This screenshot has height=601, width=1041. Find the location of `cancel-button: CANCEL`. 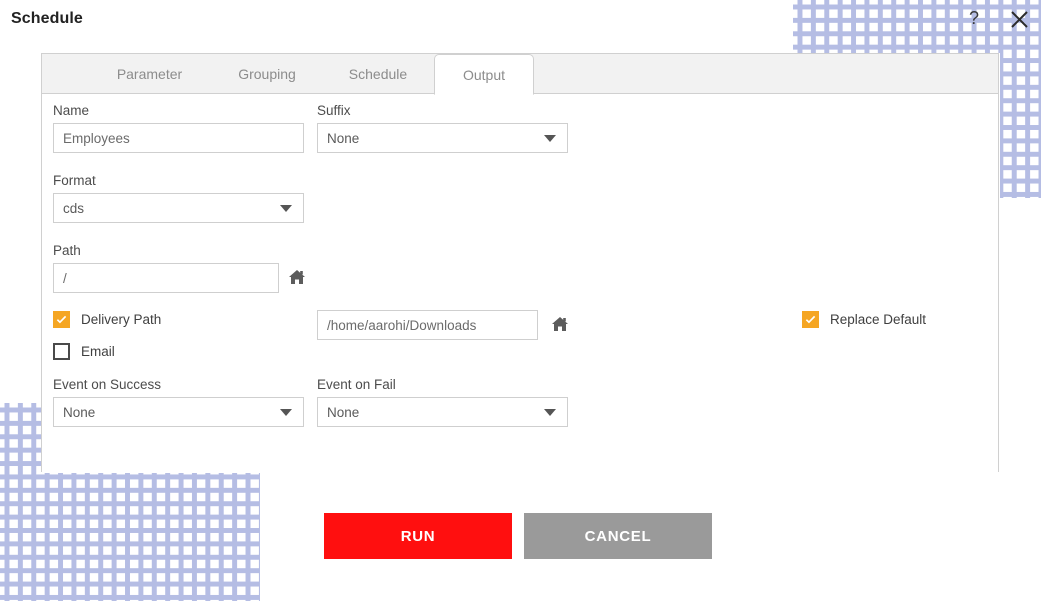

cancel-button: CANCEL is located at coordinates (618, 536).